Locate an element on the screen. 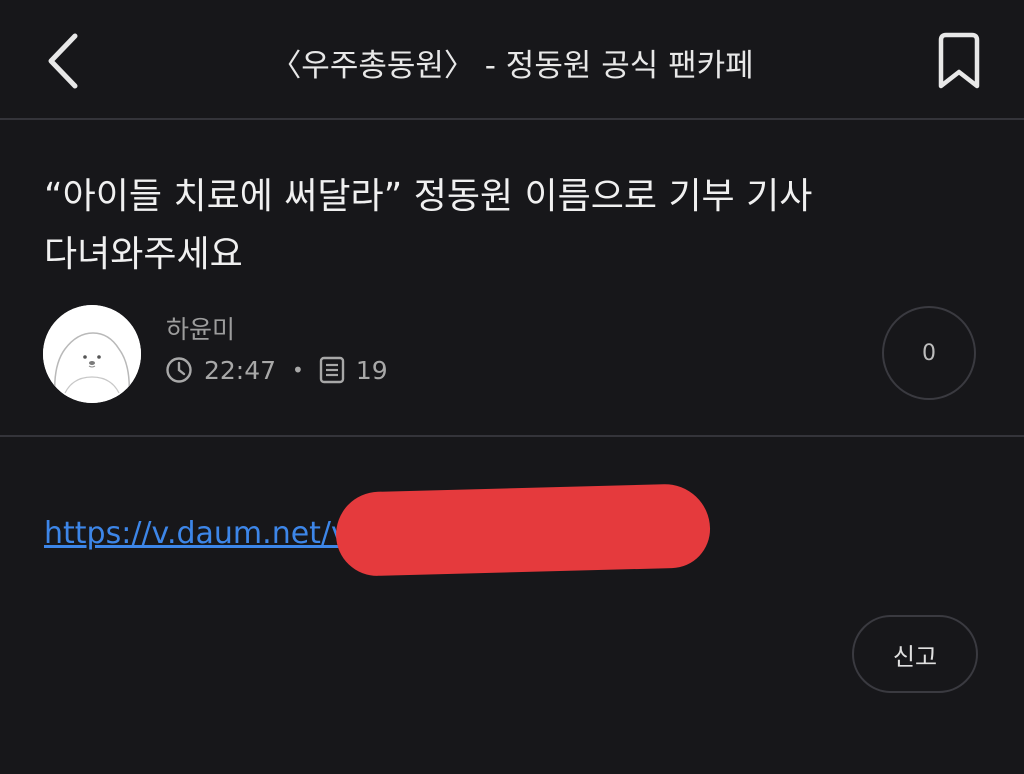 Image resolution: width=1024 pixels, height=774 pixels. author-name: 하윤미 is located at coordinates (200, 328).